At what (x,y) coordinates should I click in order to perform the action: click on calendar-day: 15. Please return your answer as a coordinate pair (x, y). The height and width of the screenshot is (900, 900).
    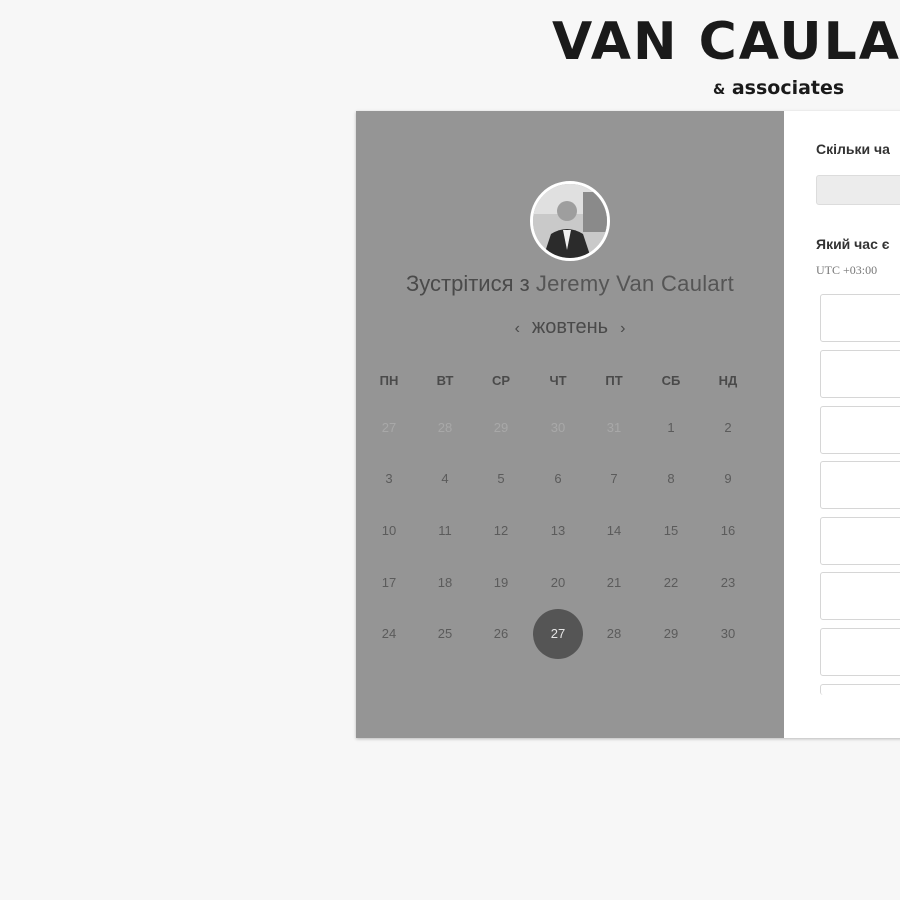
    Looking at the image, I should click on (671, 531).